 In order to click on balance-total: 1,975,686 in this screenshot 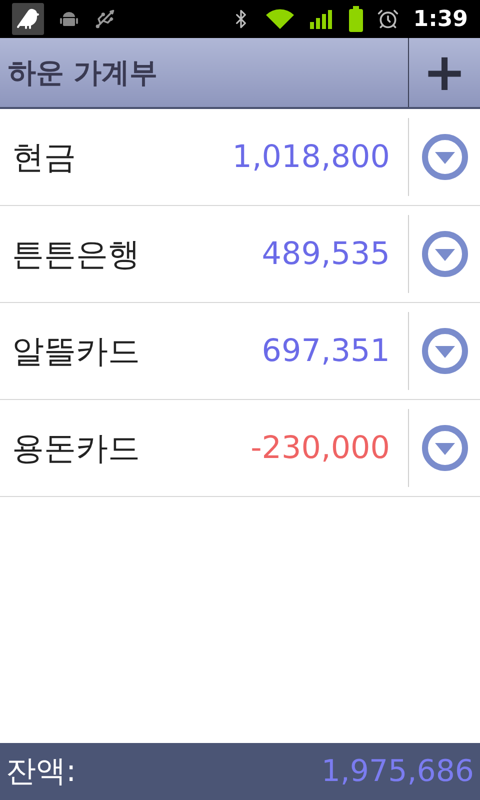, I will do `click(397, 772)`.